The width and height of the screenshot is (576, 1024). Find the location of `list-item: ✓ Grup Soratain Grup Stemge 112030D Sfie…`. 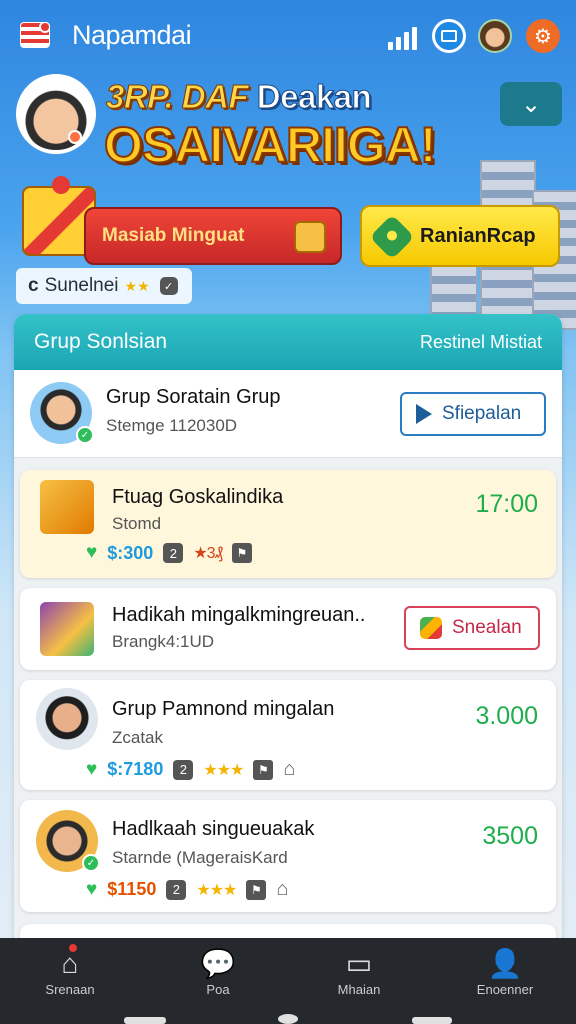

list-item: ✓ Grup Soratain Grup Stemge 112030D Sfie… is located at coordinates (288, 414).